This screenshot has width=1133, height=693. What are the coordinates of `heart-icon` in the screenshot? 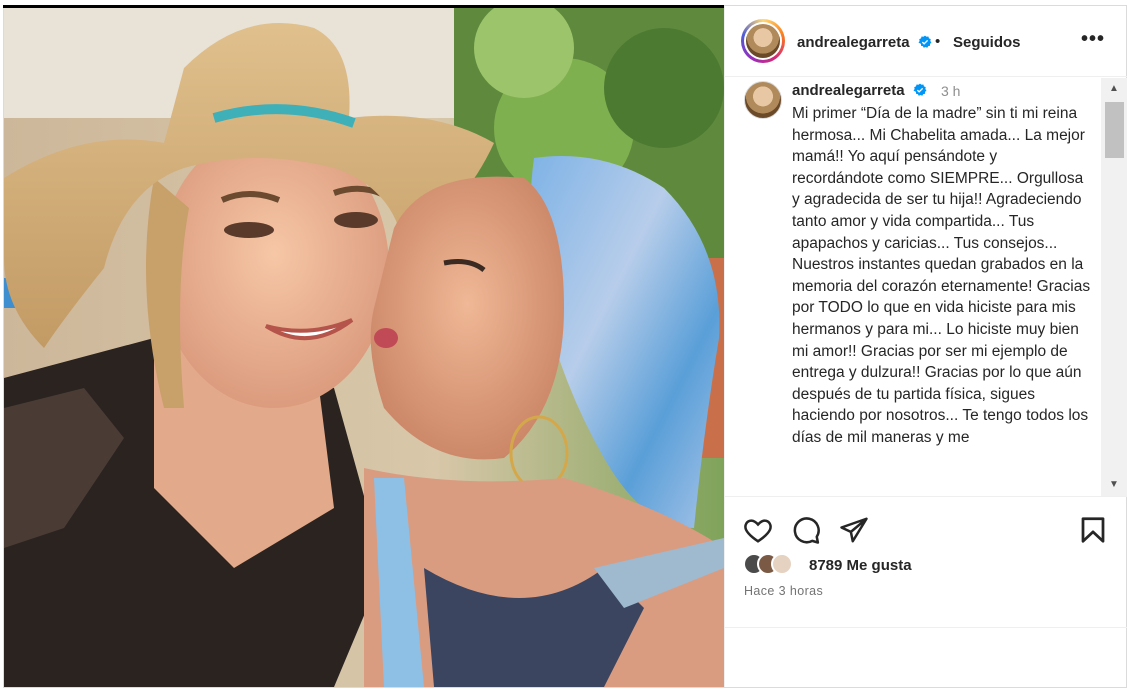 It's located at (758, 530).